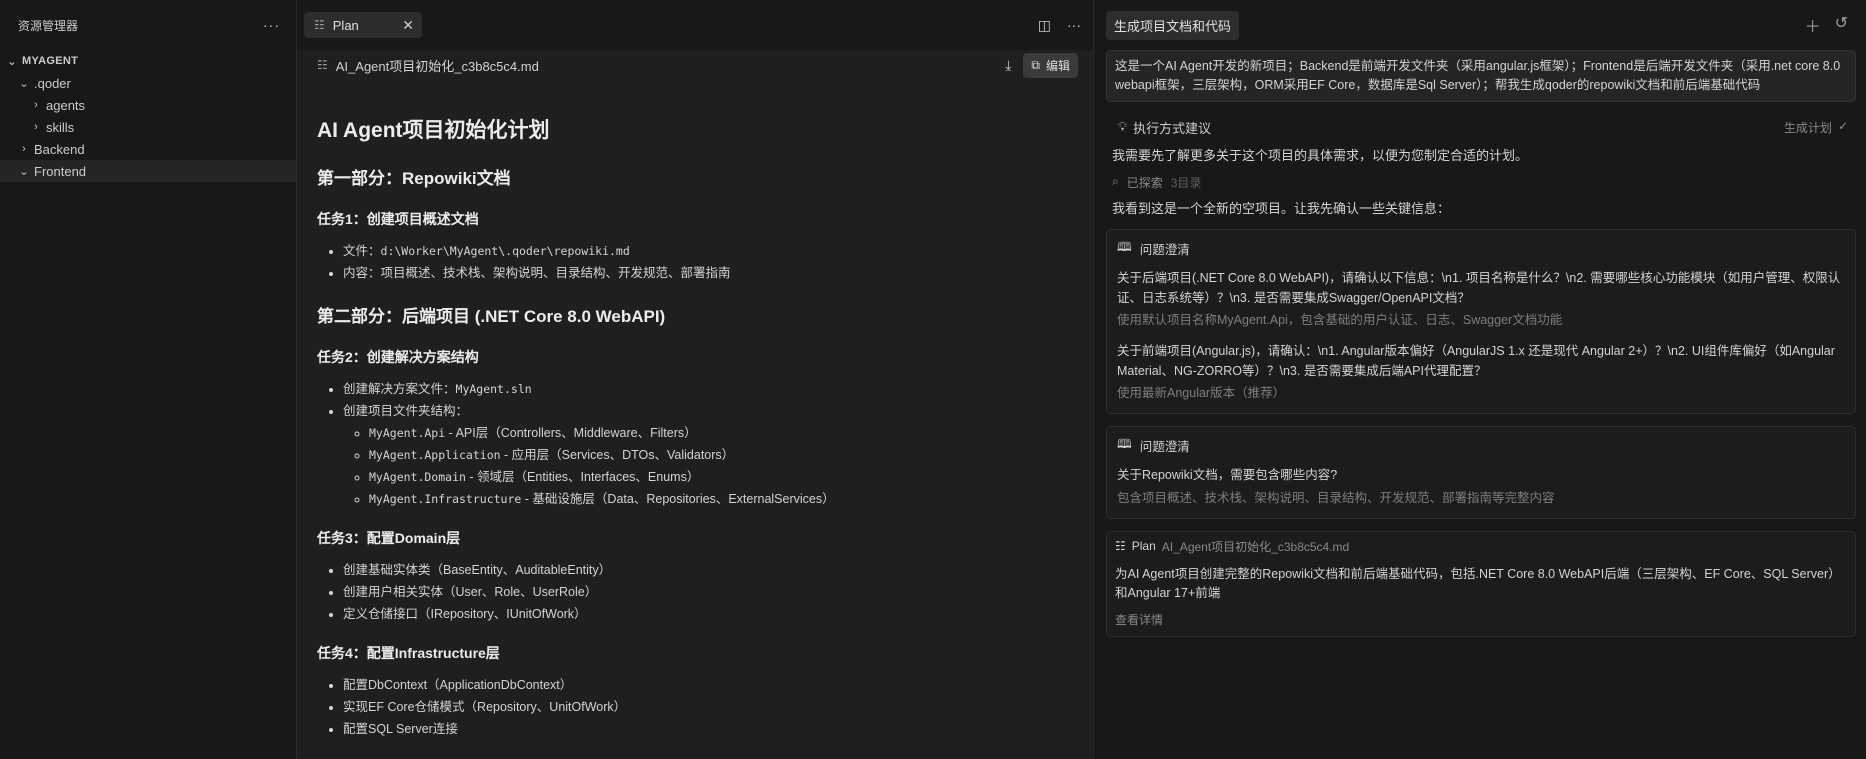 This screenshot has height=759, width=1866. Describe the element at coordinates (1201, 393) in the screenshot. I see `answer-text: 使用最新Angular版本（推荐）` at that location.